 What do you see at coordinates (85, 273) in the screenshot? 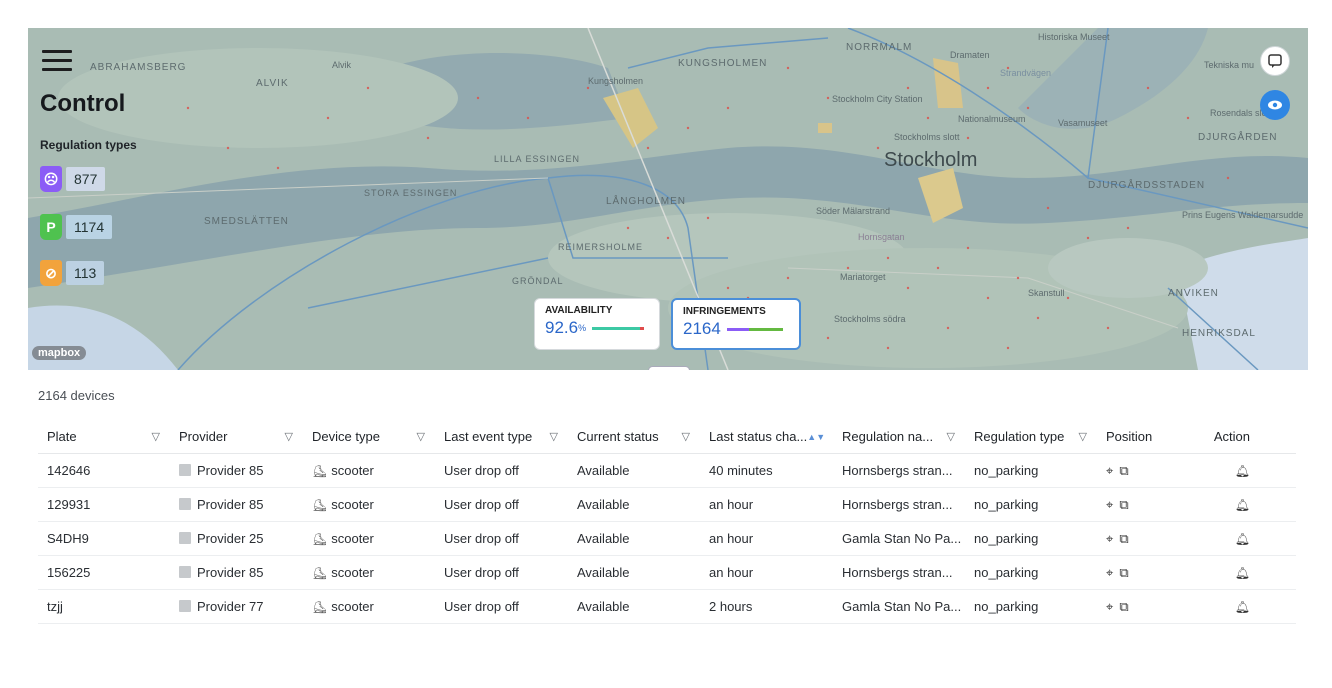
I see `regulation-count: 113` at bounding box center [85, 273].